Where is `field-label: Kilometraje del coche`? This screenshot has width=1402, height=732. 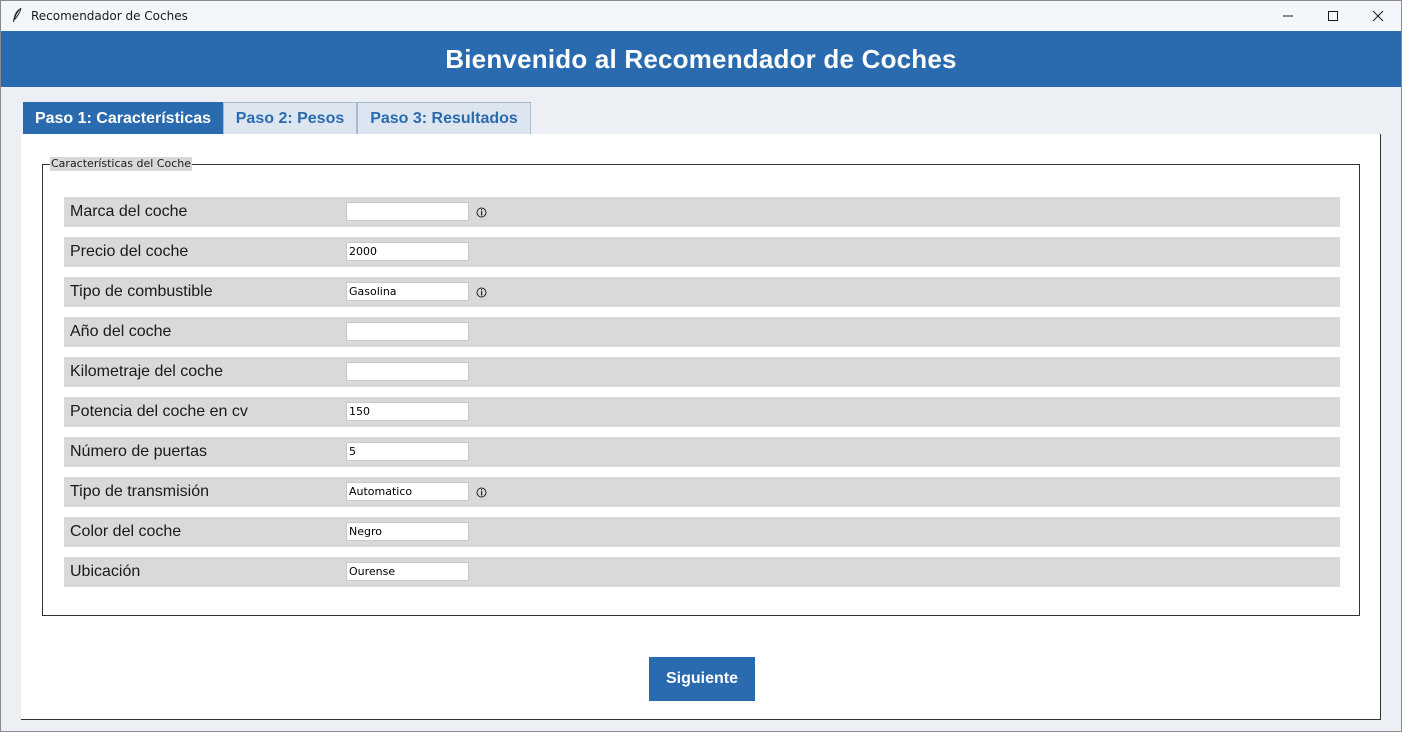 field-label: Kilometraje del coche is located at coordinates (146, 371).